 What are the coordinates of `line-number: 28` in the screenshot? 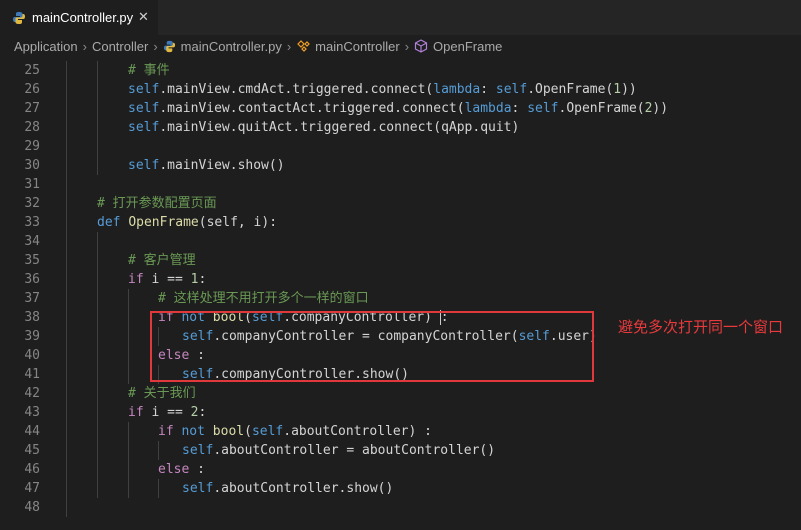 It's located at (32, 127).